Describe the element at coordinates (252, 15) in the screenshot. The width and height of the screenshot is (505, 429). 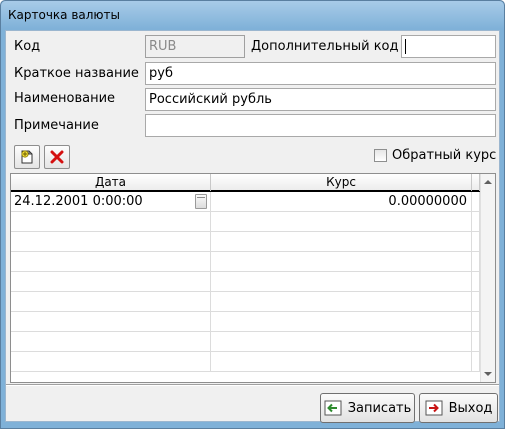
I see `title-bar: Карточка валюты` at that location.